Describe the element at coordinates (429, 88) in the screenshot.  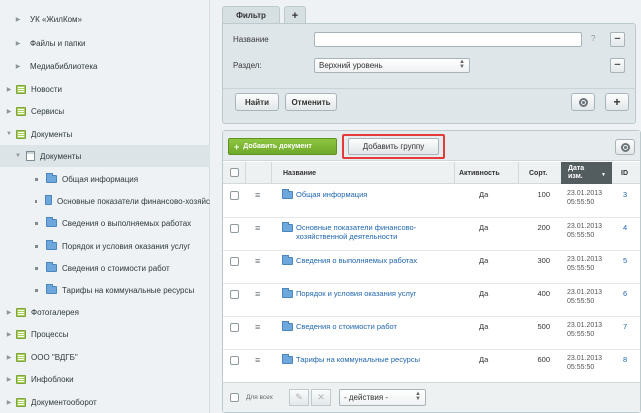
I see `divider` at that location.